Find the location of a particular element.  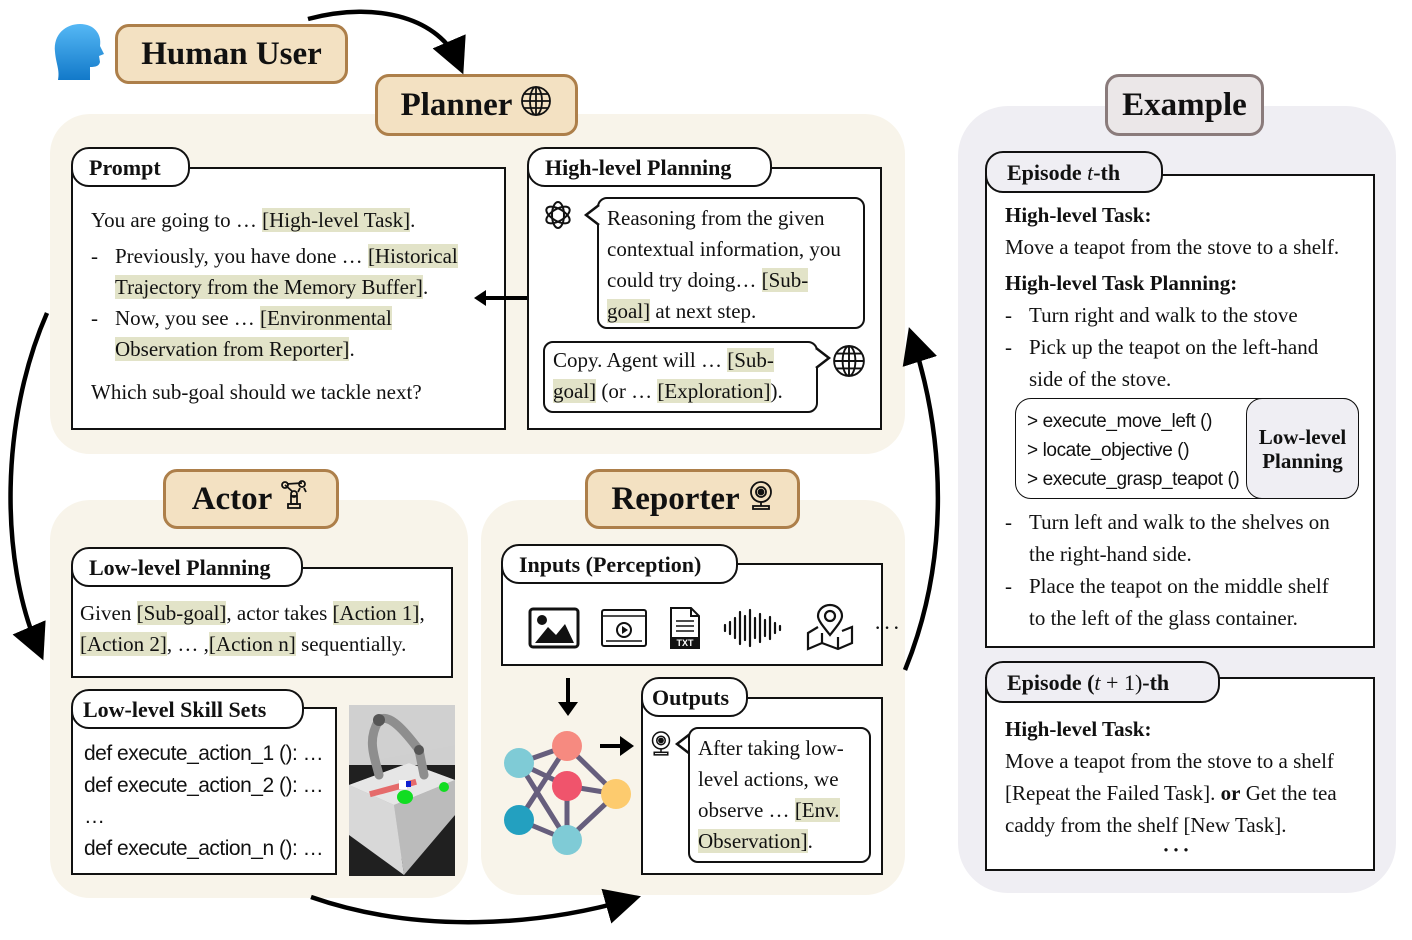

reporter-title-text: Reporter is located at coordinates (675, 498).